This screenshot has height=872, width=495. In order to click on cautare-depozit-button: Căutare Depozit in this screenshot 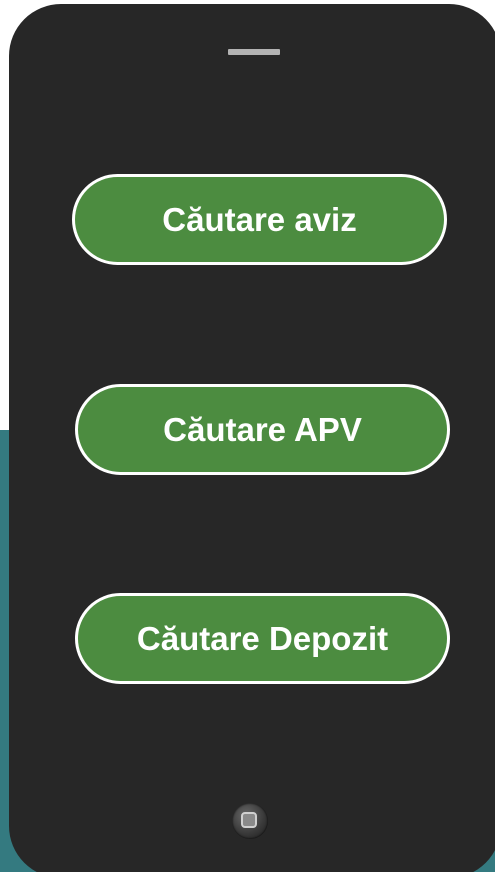, I will do `click(262, 638)`.